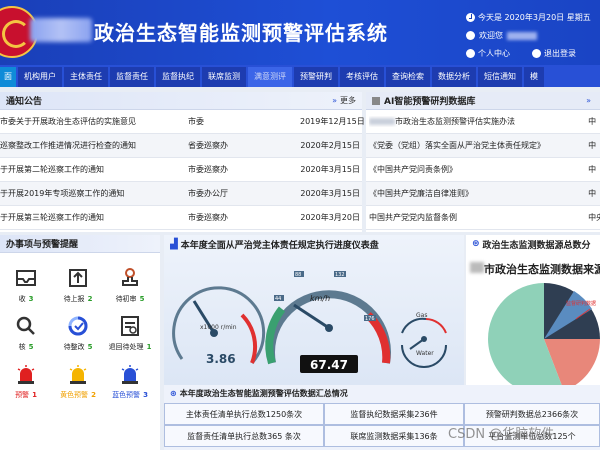 The width and height of the screenshot is (600, 450). What do you see at coordinates (78, 278) in the screenshot?
I see `upload-icon` at bounding box center [78, 278].